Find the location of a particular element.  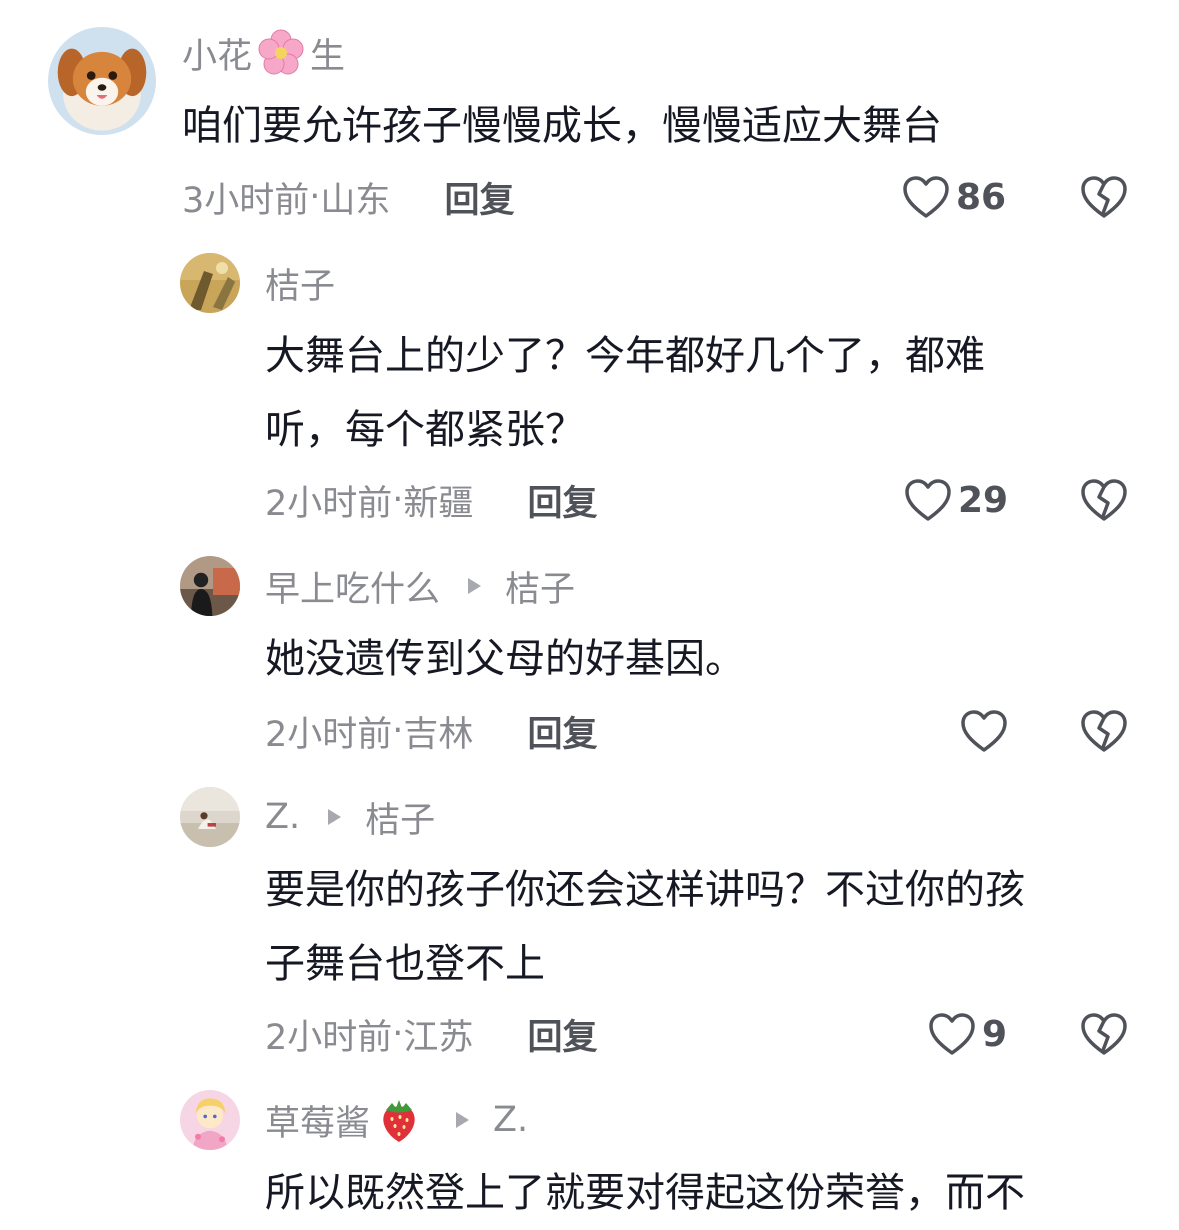

like-count: 86 is located at coordinates (981, 197).